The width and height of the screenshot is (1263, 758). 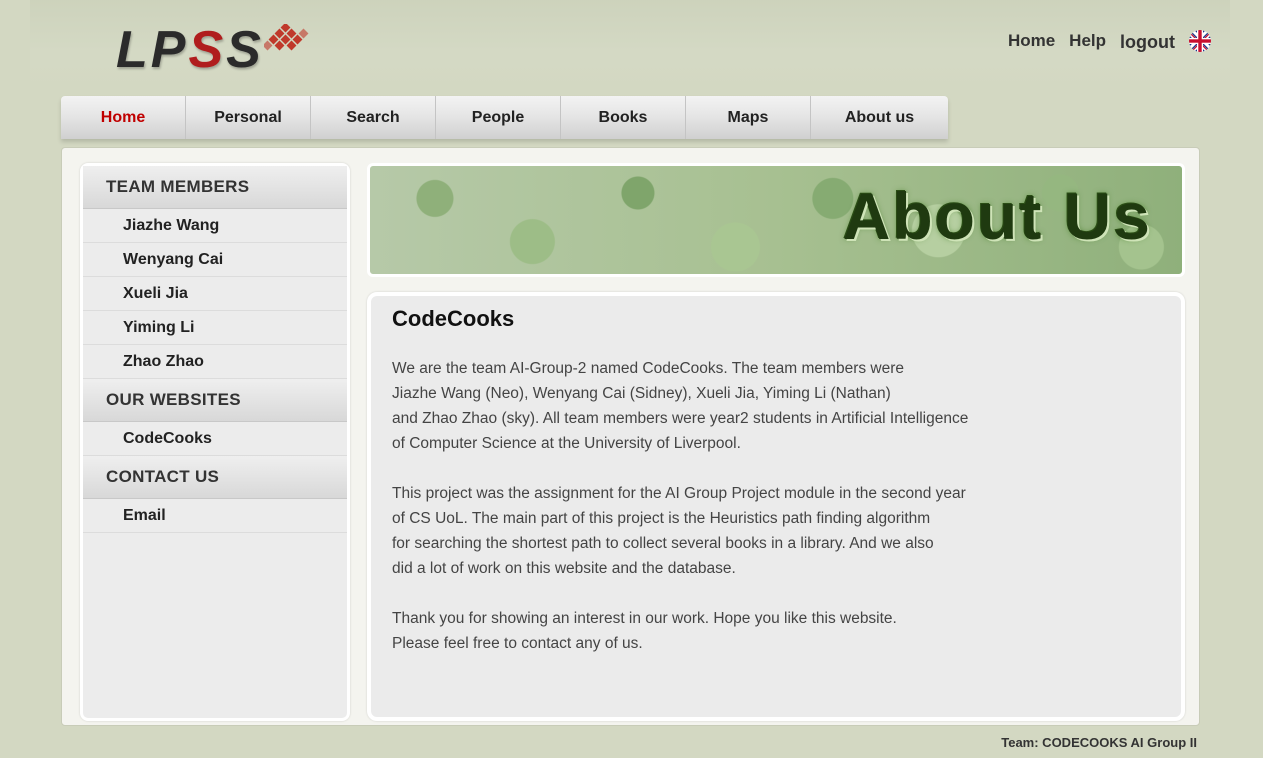 What do you see at coordinates (498, 117) in the screenshot?
I see `nav-people: People` at bounding box center [498, 117].